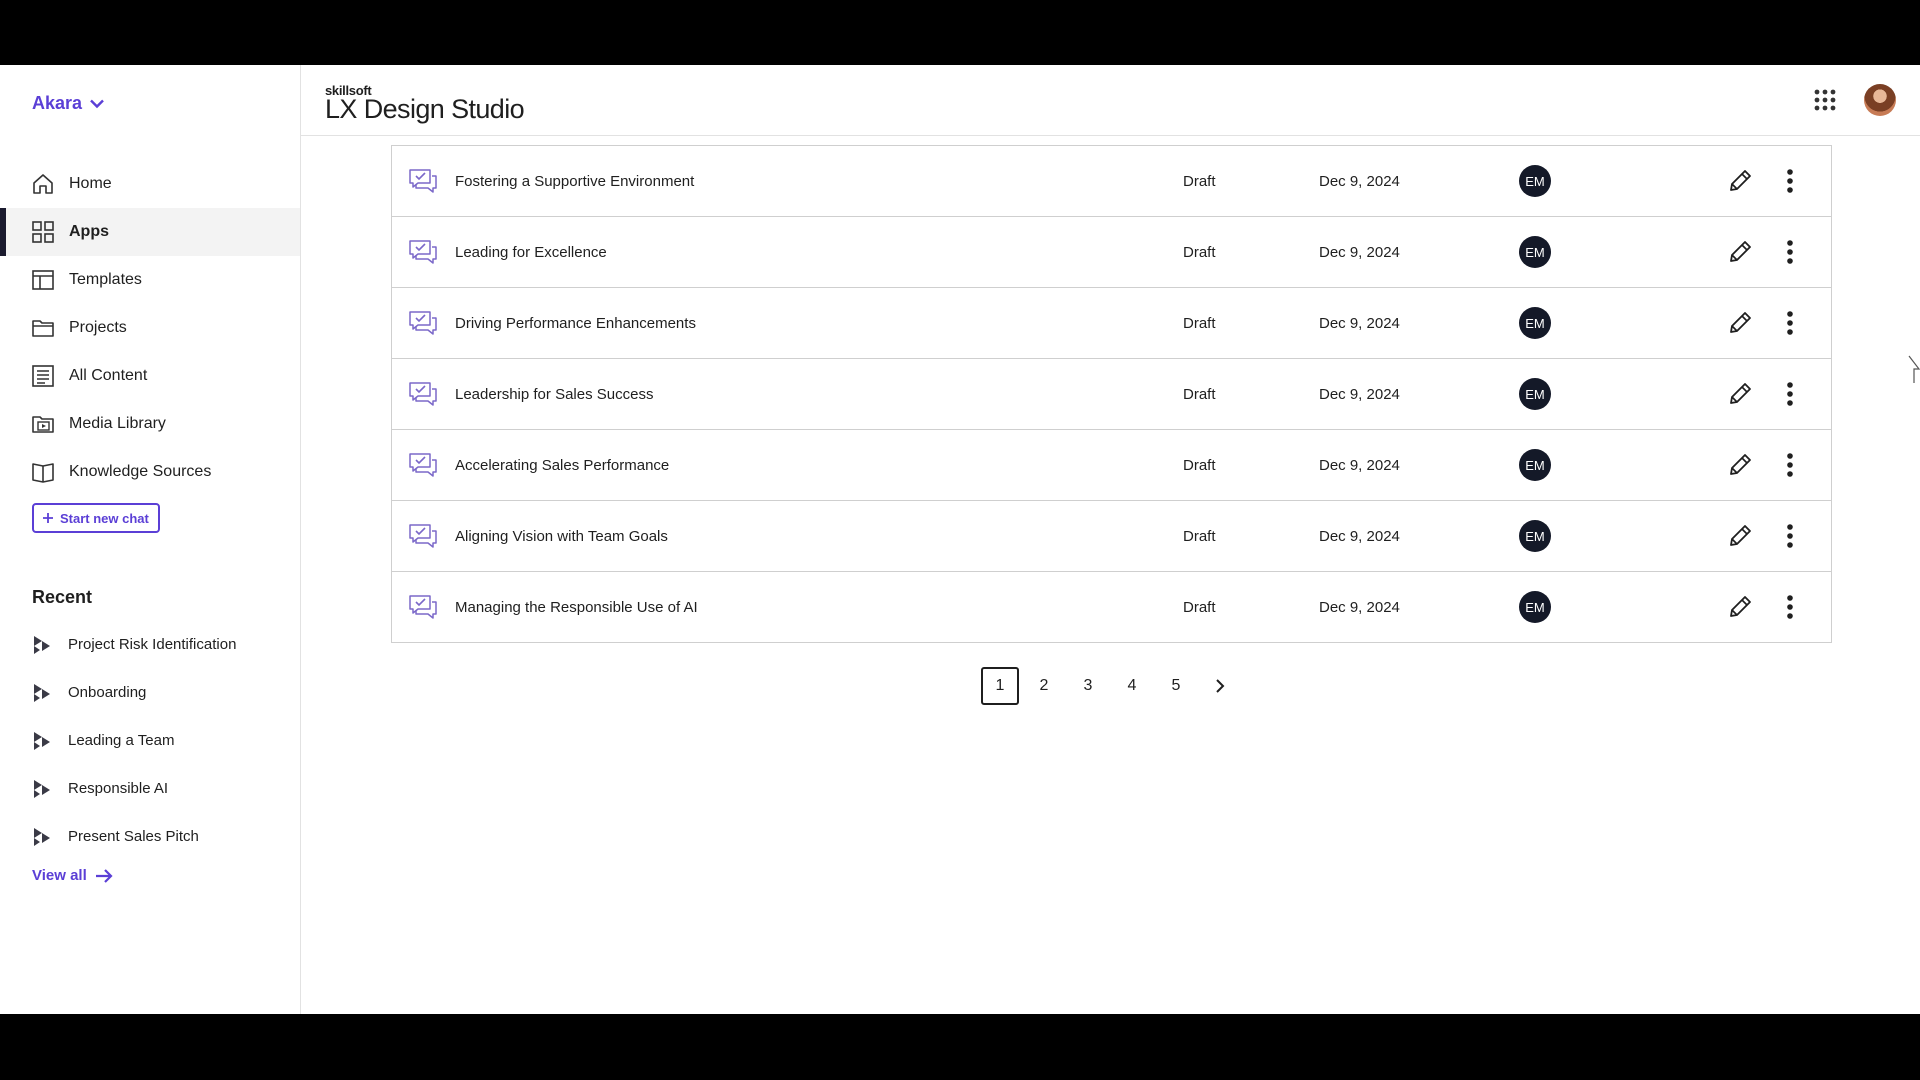  What do you see at coordinates (107, 692) in the screenshot?
I see `recent-item-label: Onboarding` at bounding box center [107, 692].